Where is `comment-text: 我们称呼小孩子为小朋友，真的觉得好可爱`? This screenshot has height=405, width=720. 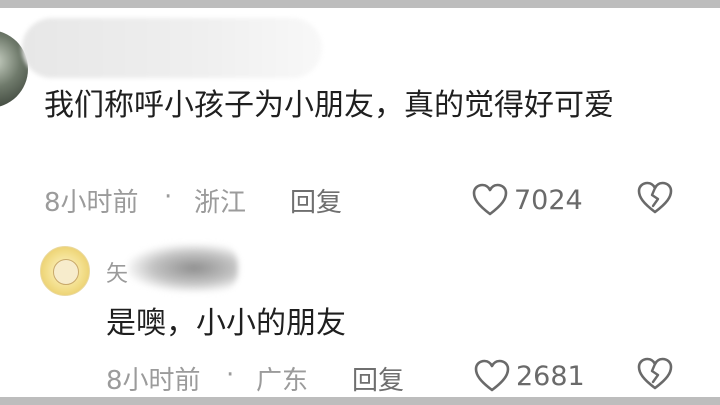
comment-text: 我们称呼小孩子为小朋友，真的觉得好可爱 is located at coordinates (329, 105).